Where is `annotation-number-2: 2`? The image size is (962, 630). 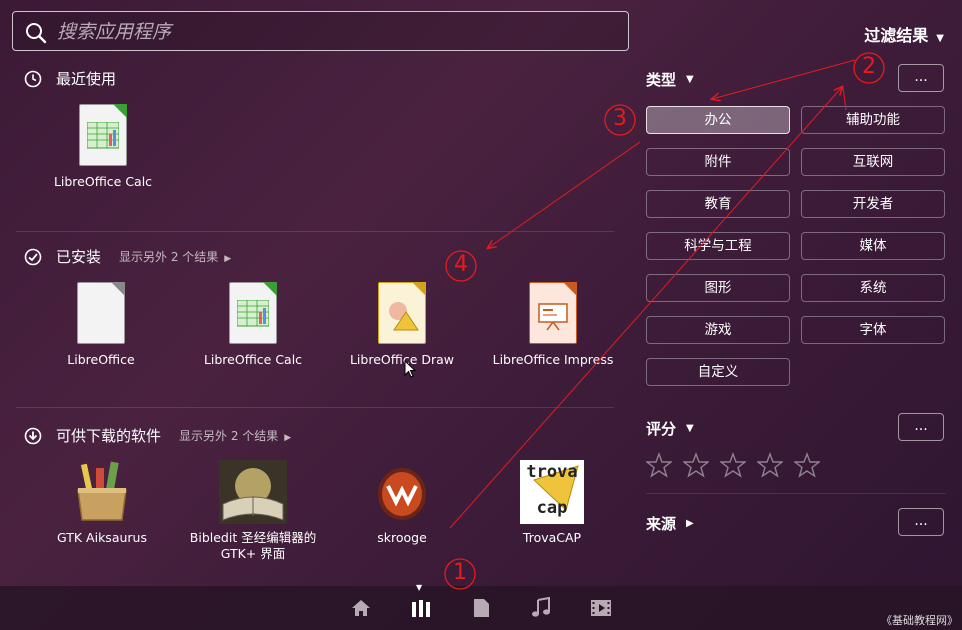
annotation-number-2: 2 is located at coordinates (869, 66).